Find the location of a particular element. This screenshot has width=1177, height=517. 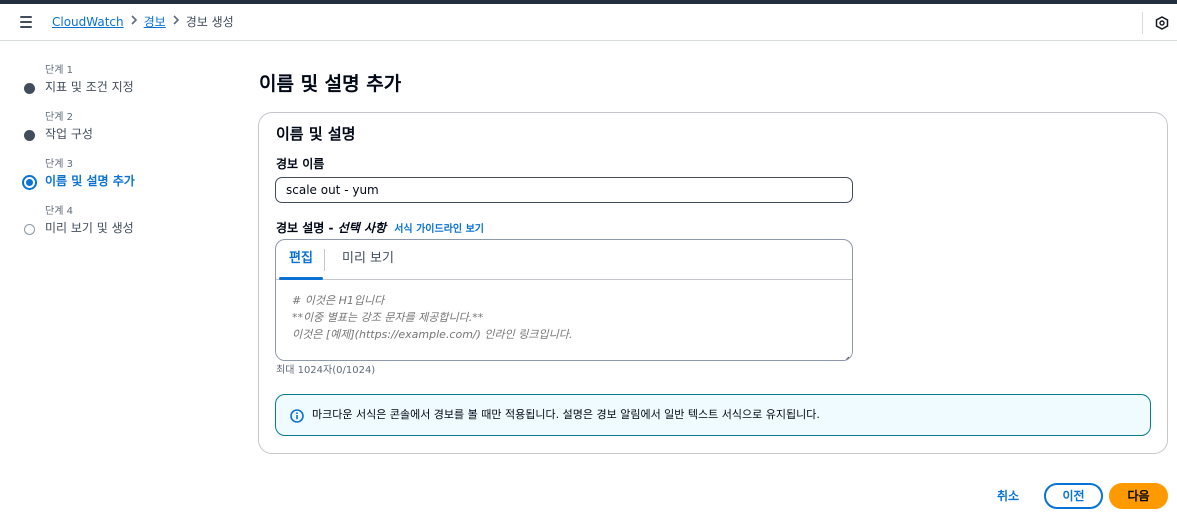

previous-button: 이전 is located at coordinates (1073, 496).